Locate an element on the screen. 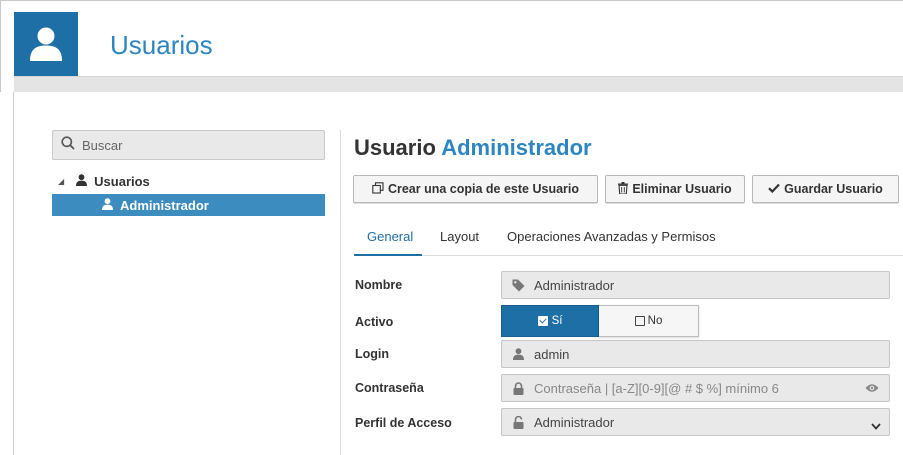 The width and height of the screenshot is (903, 455). search-icon is located at coordinates (68, 145).